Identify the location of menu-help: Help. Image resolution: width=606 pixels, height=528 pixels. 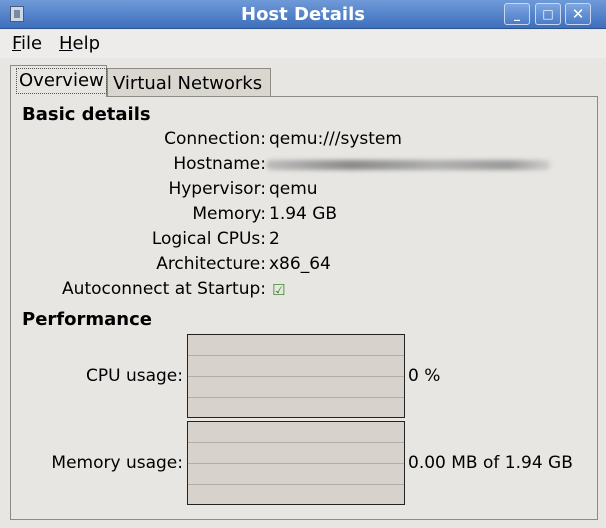
(79, 43).